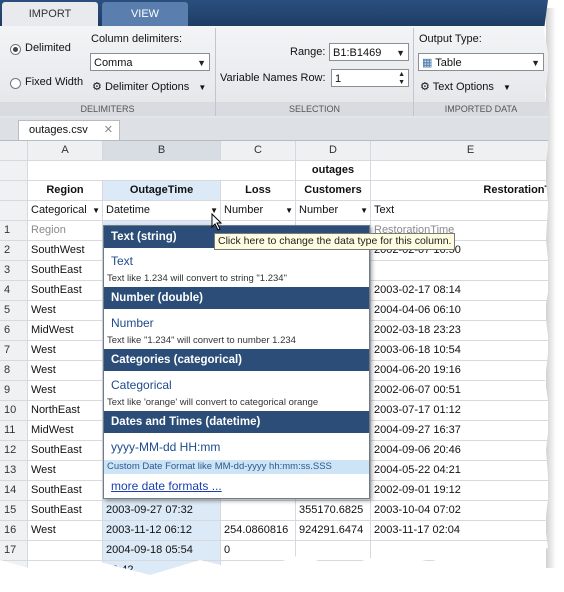 This screenshot has height=592, width=564. I want to click on menu-option-datetime-format: yyyy-MM-dd HH:mm, so click(165, 447).